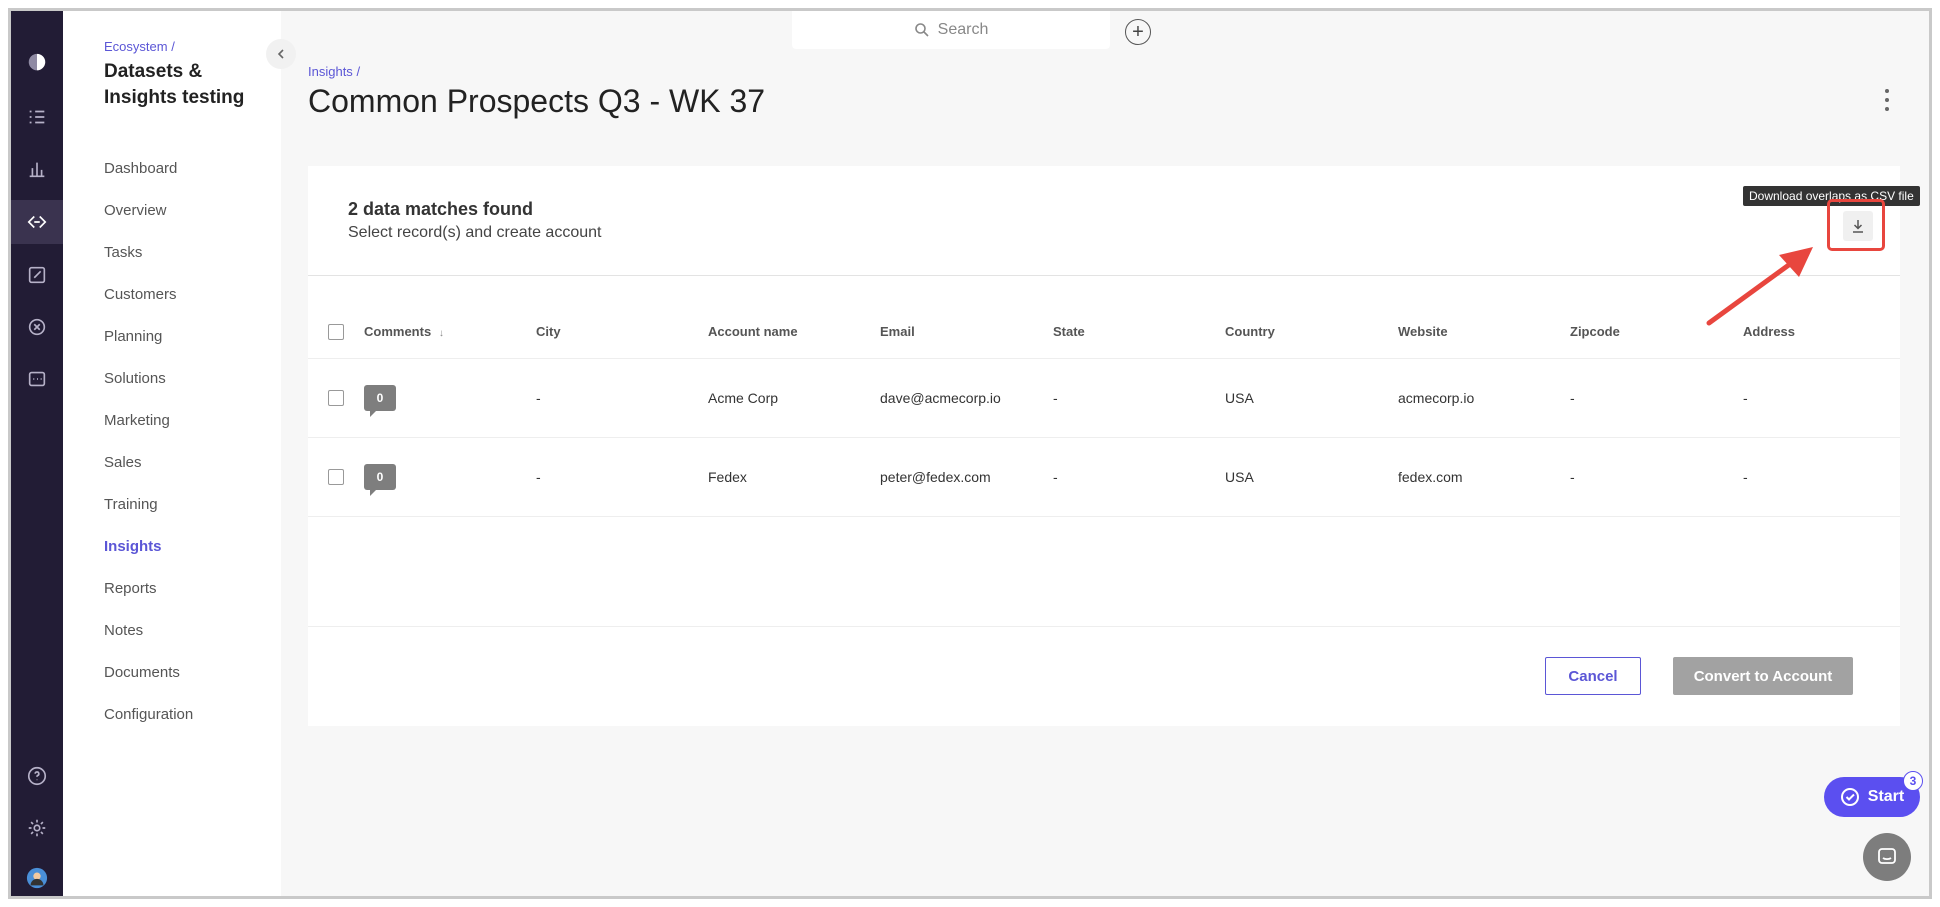  What do you see at coordinates (148, 684) in the screenshot?
I see `sidebar-item-documents: Documents` at bounding box center [148, 684].